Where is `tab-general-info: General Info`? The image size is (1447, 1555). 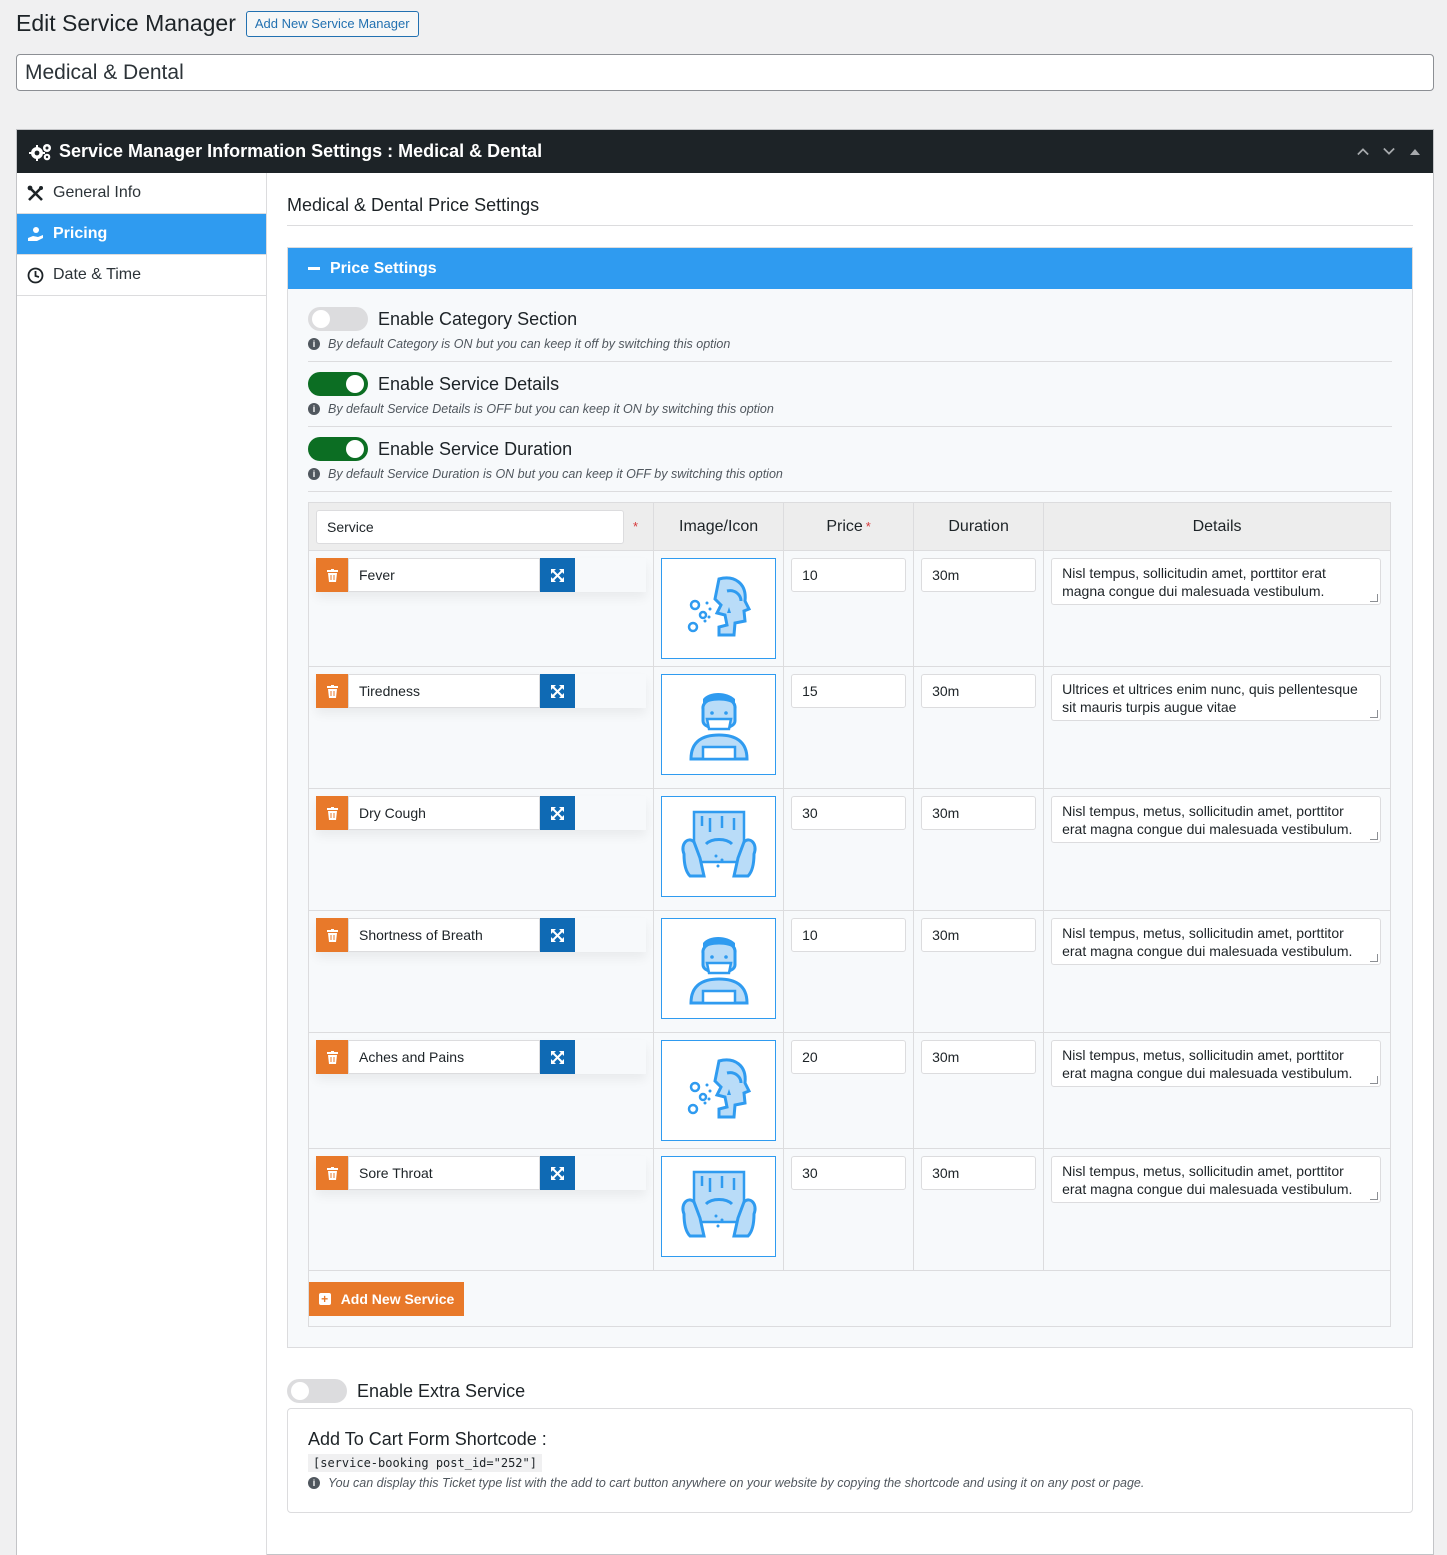
tab-general-info: General Info is located at coordinates (141, 193).